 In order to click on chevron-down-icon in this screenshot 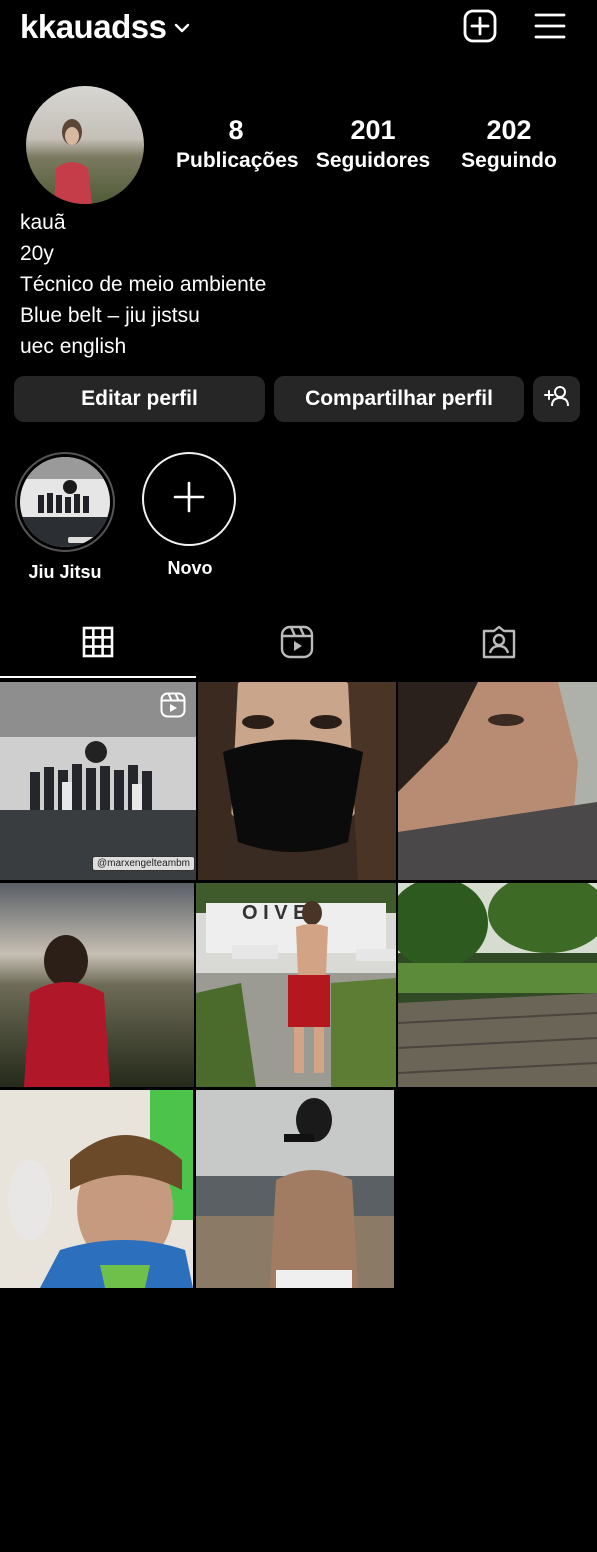, I will do `click(182, 29)`.